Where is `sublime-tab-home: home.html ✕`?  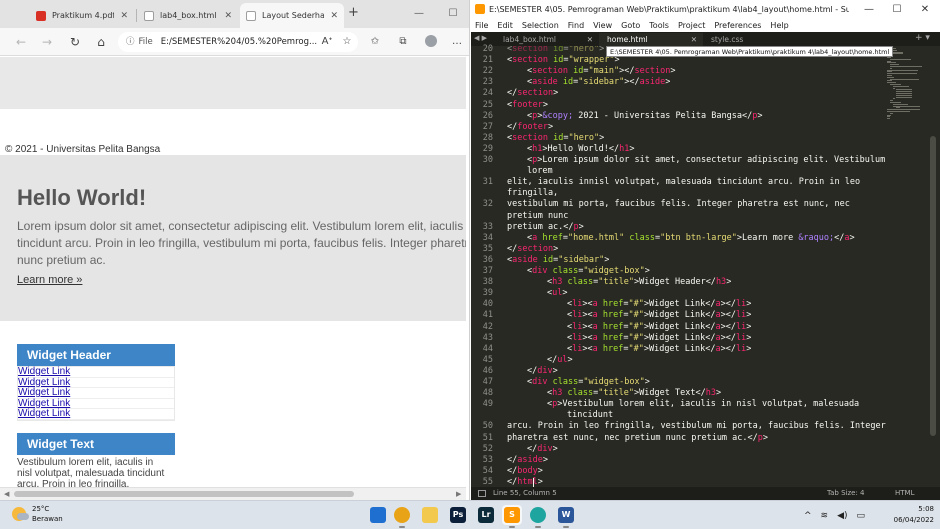 sublime-tab-home: home.html ✕ is located at coordinates (651, 39).